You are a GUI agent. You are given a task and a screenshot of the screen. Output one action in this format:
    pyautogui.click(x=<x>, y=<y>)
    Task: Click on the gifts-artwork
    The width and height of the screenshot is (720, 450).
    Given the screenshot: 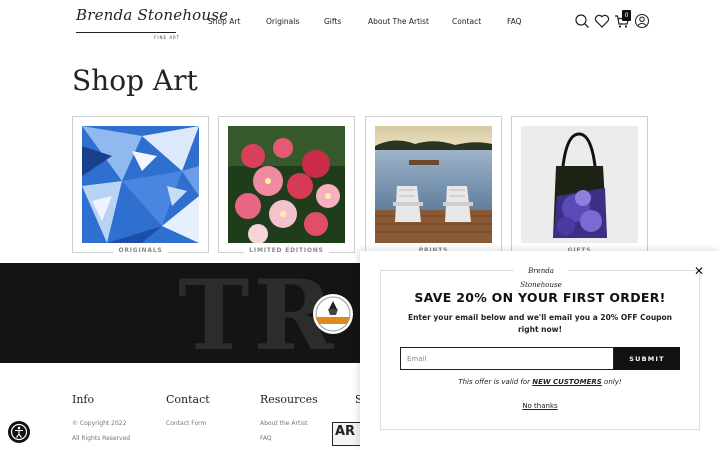 What is the action you would take?
    pyautogui.click(x=579, y=184)
    